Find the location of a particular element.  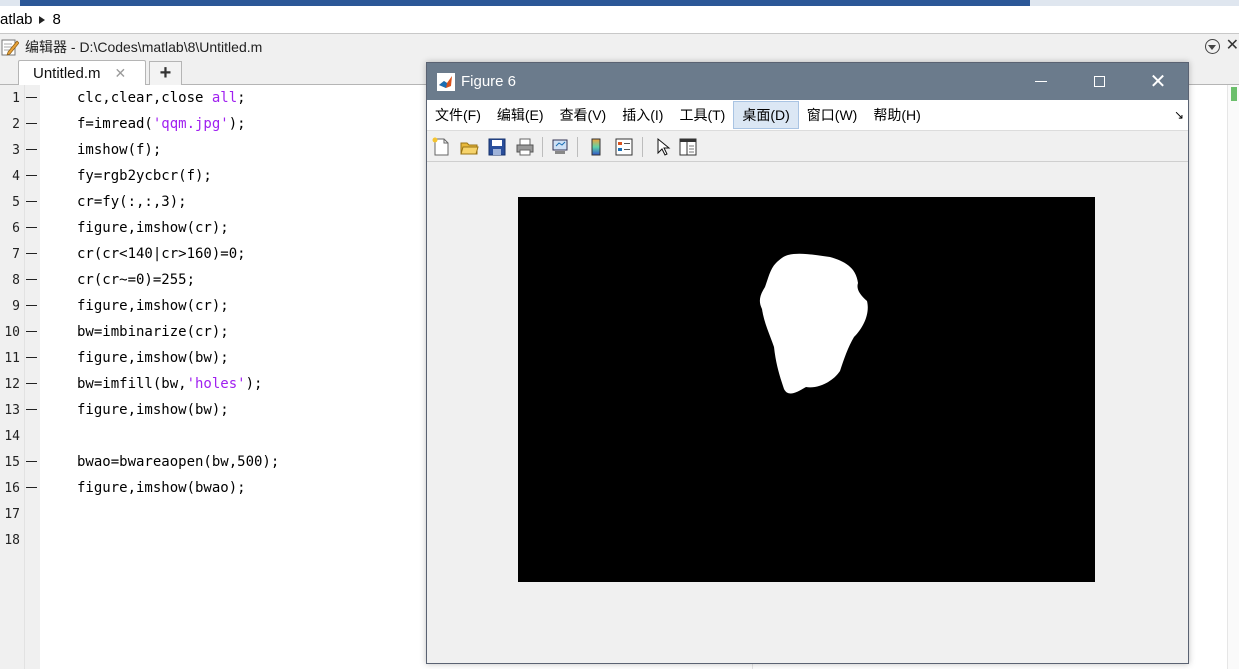

editor-close-icon: ✕ is located at coordinates (1232, 46).